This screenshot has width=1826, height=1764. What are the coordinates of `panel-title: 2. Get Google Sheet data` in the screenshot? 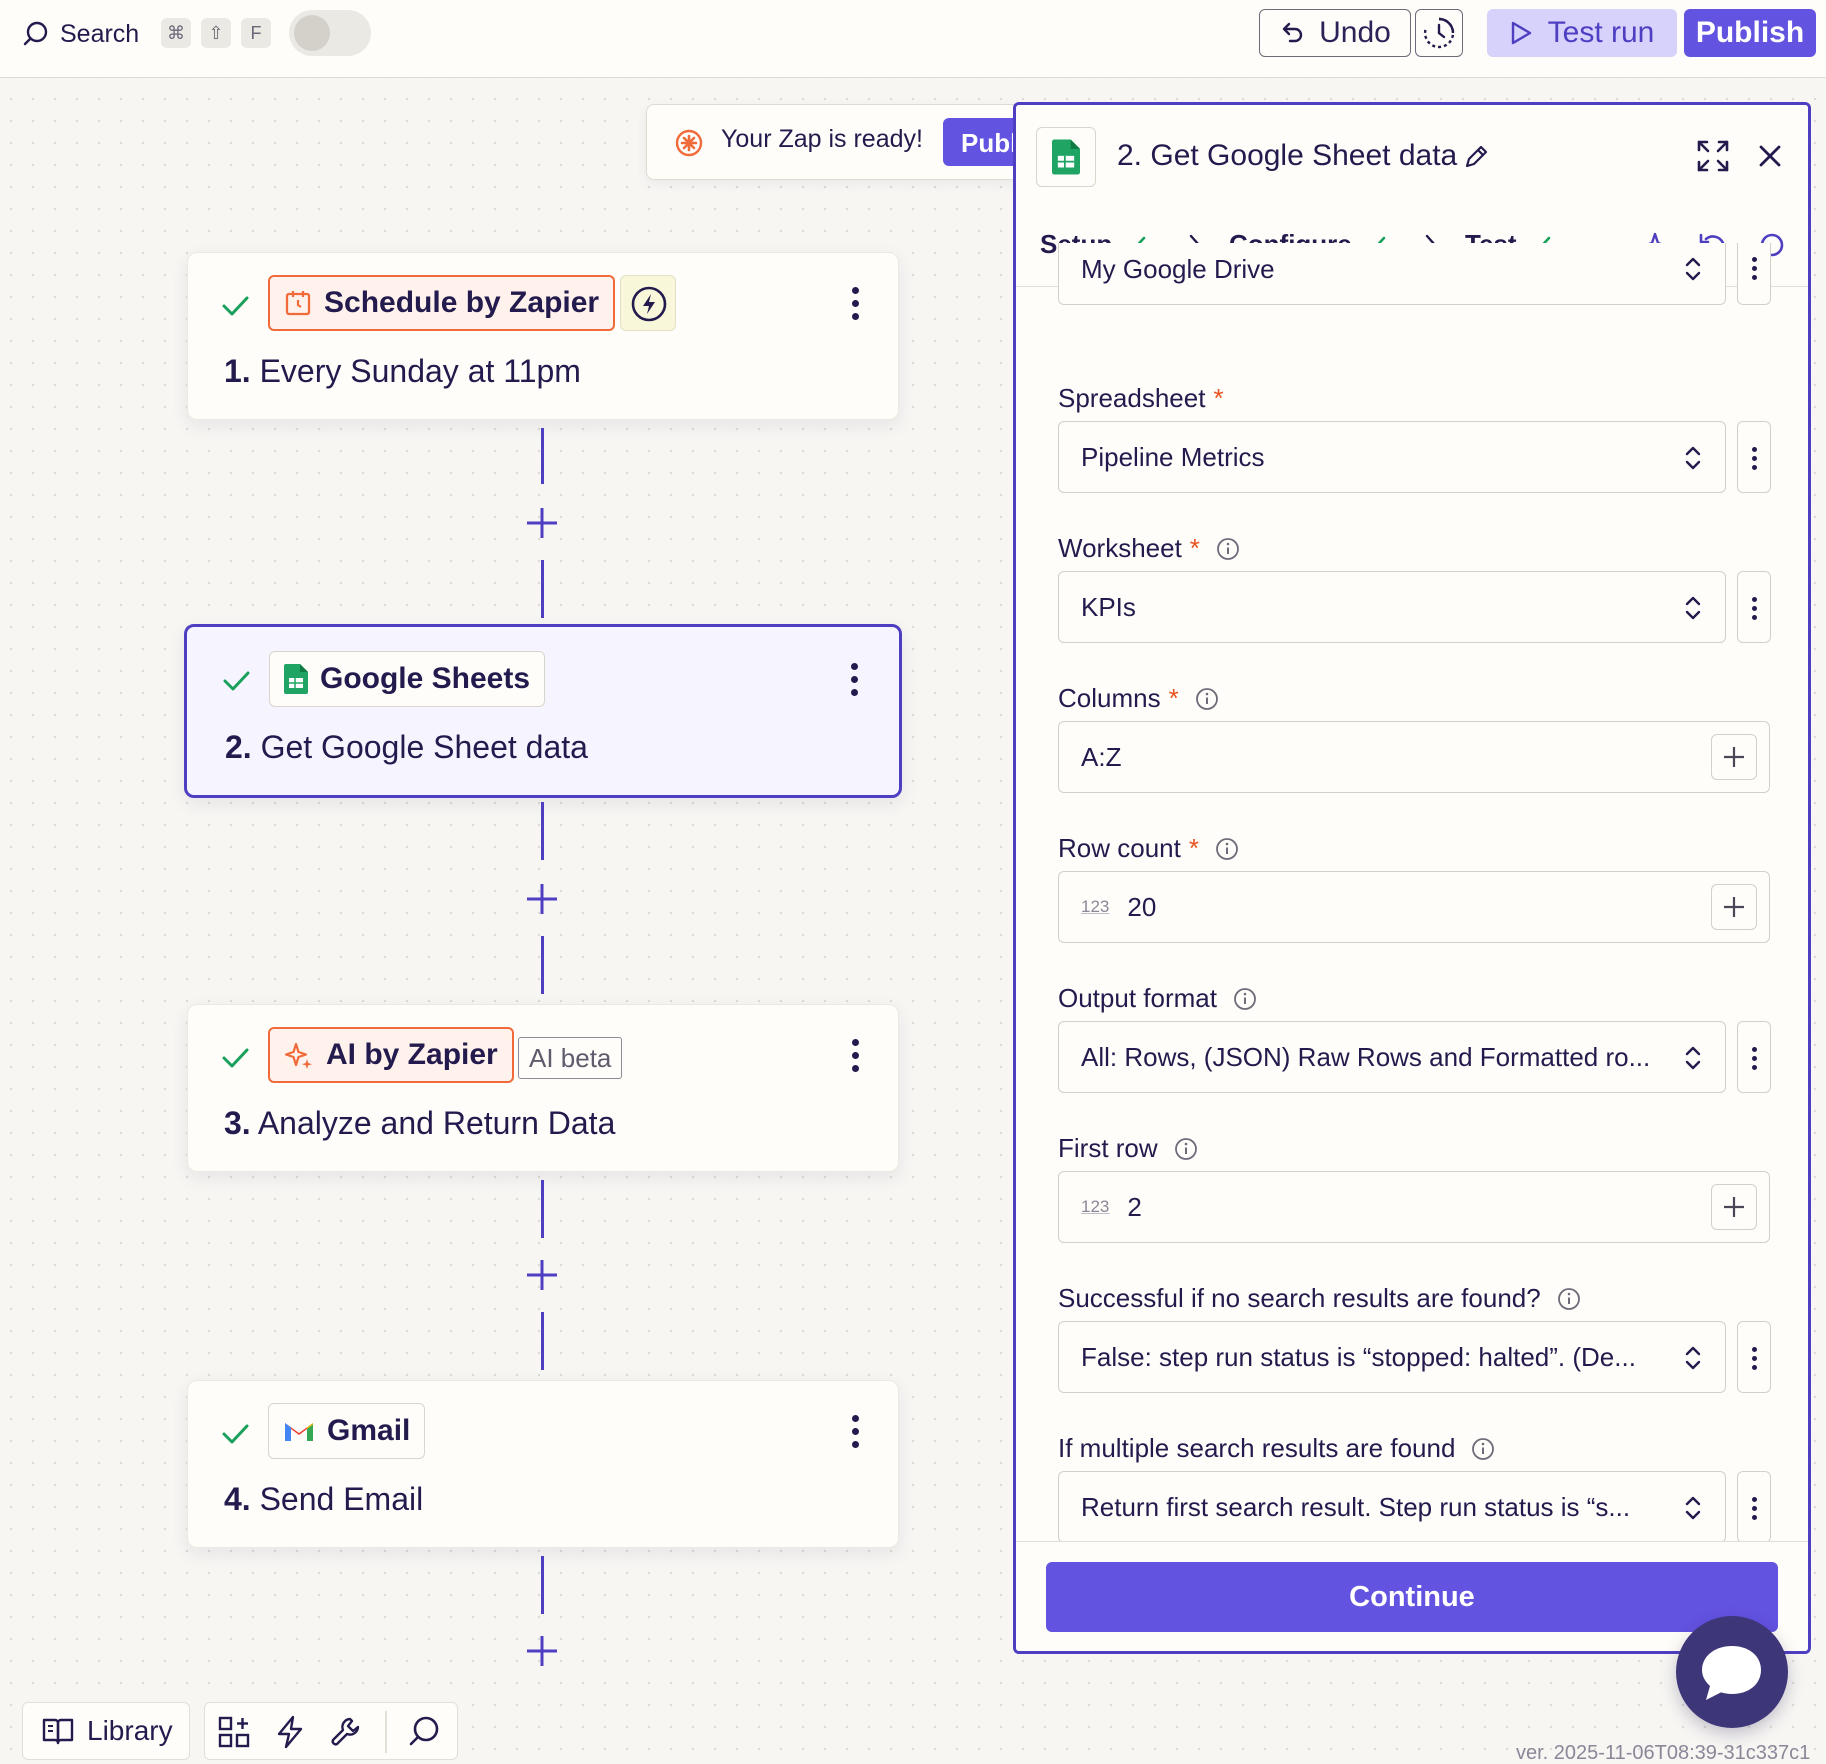 It's located at (1287, 155).